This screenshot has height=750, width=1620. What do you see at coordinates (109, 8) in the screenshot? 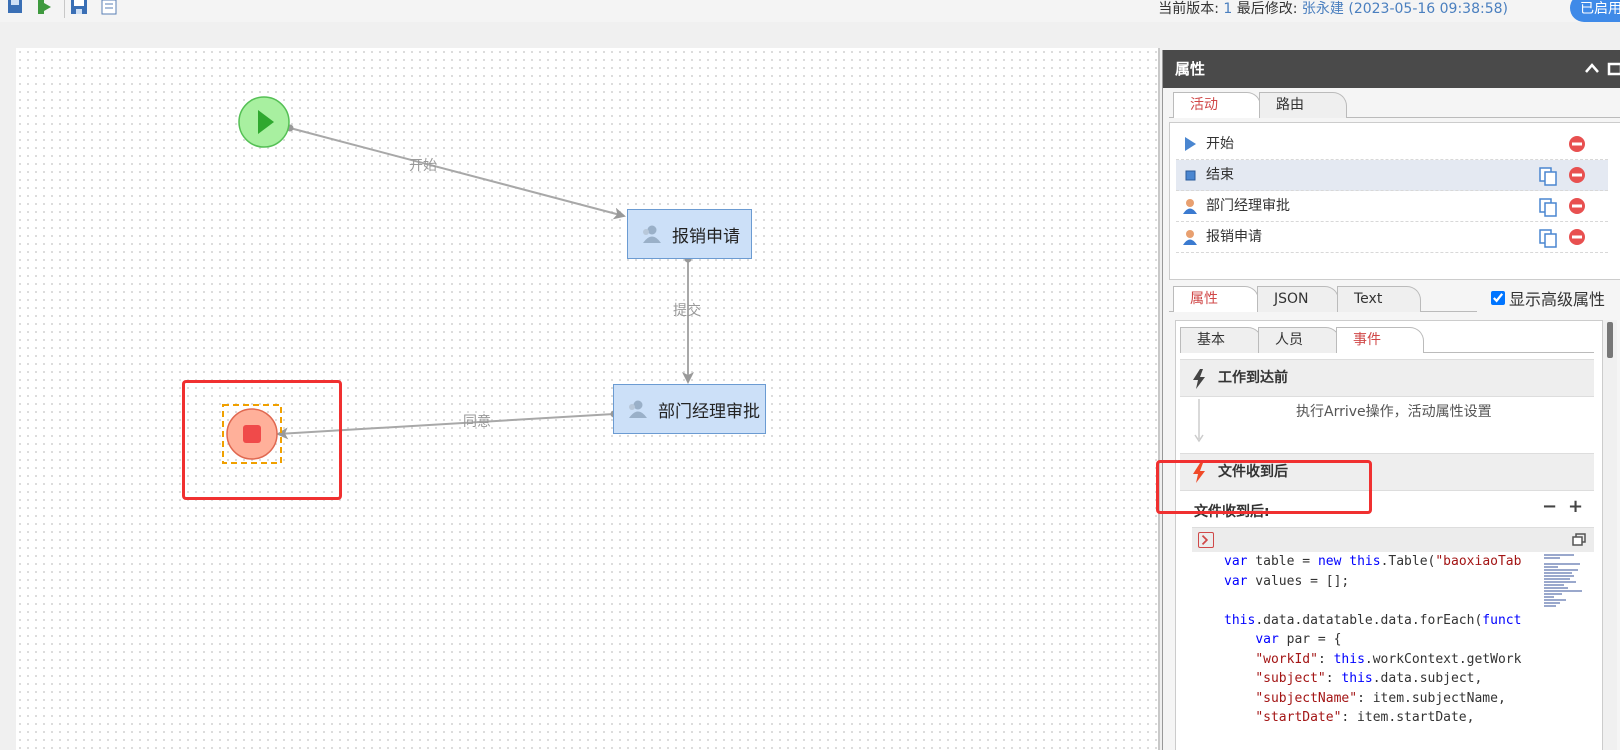
I see `document-icon` at bounding box center [109, 8].